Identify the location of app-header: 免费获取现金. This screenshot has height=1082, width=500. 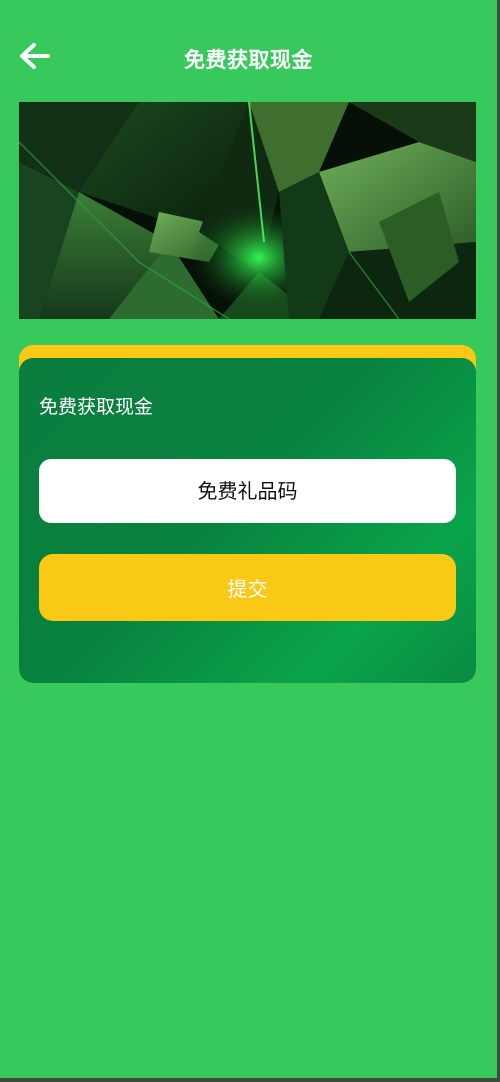
(248, 58).